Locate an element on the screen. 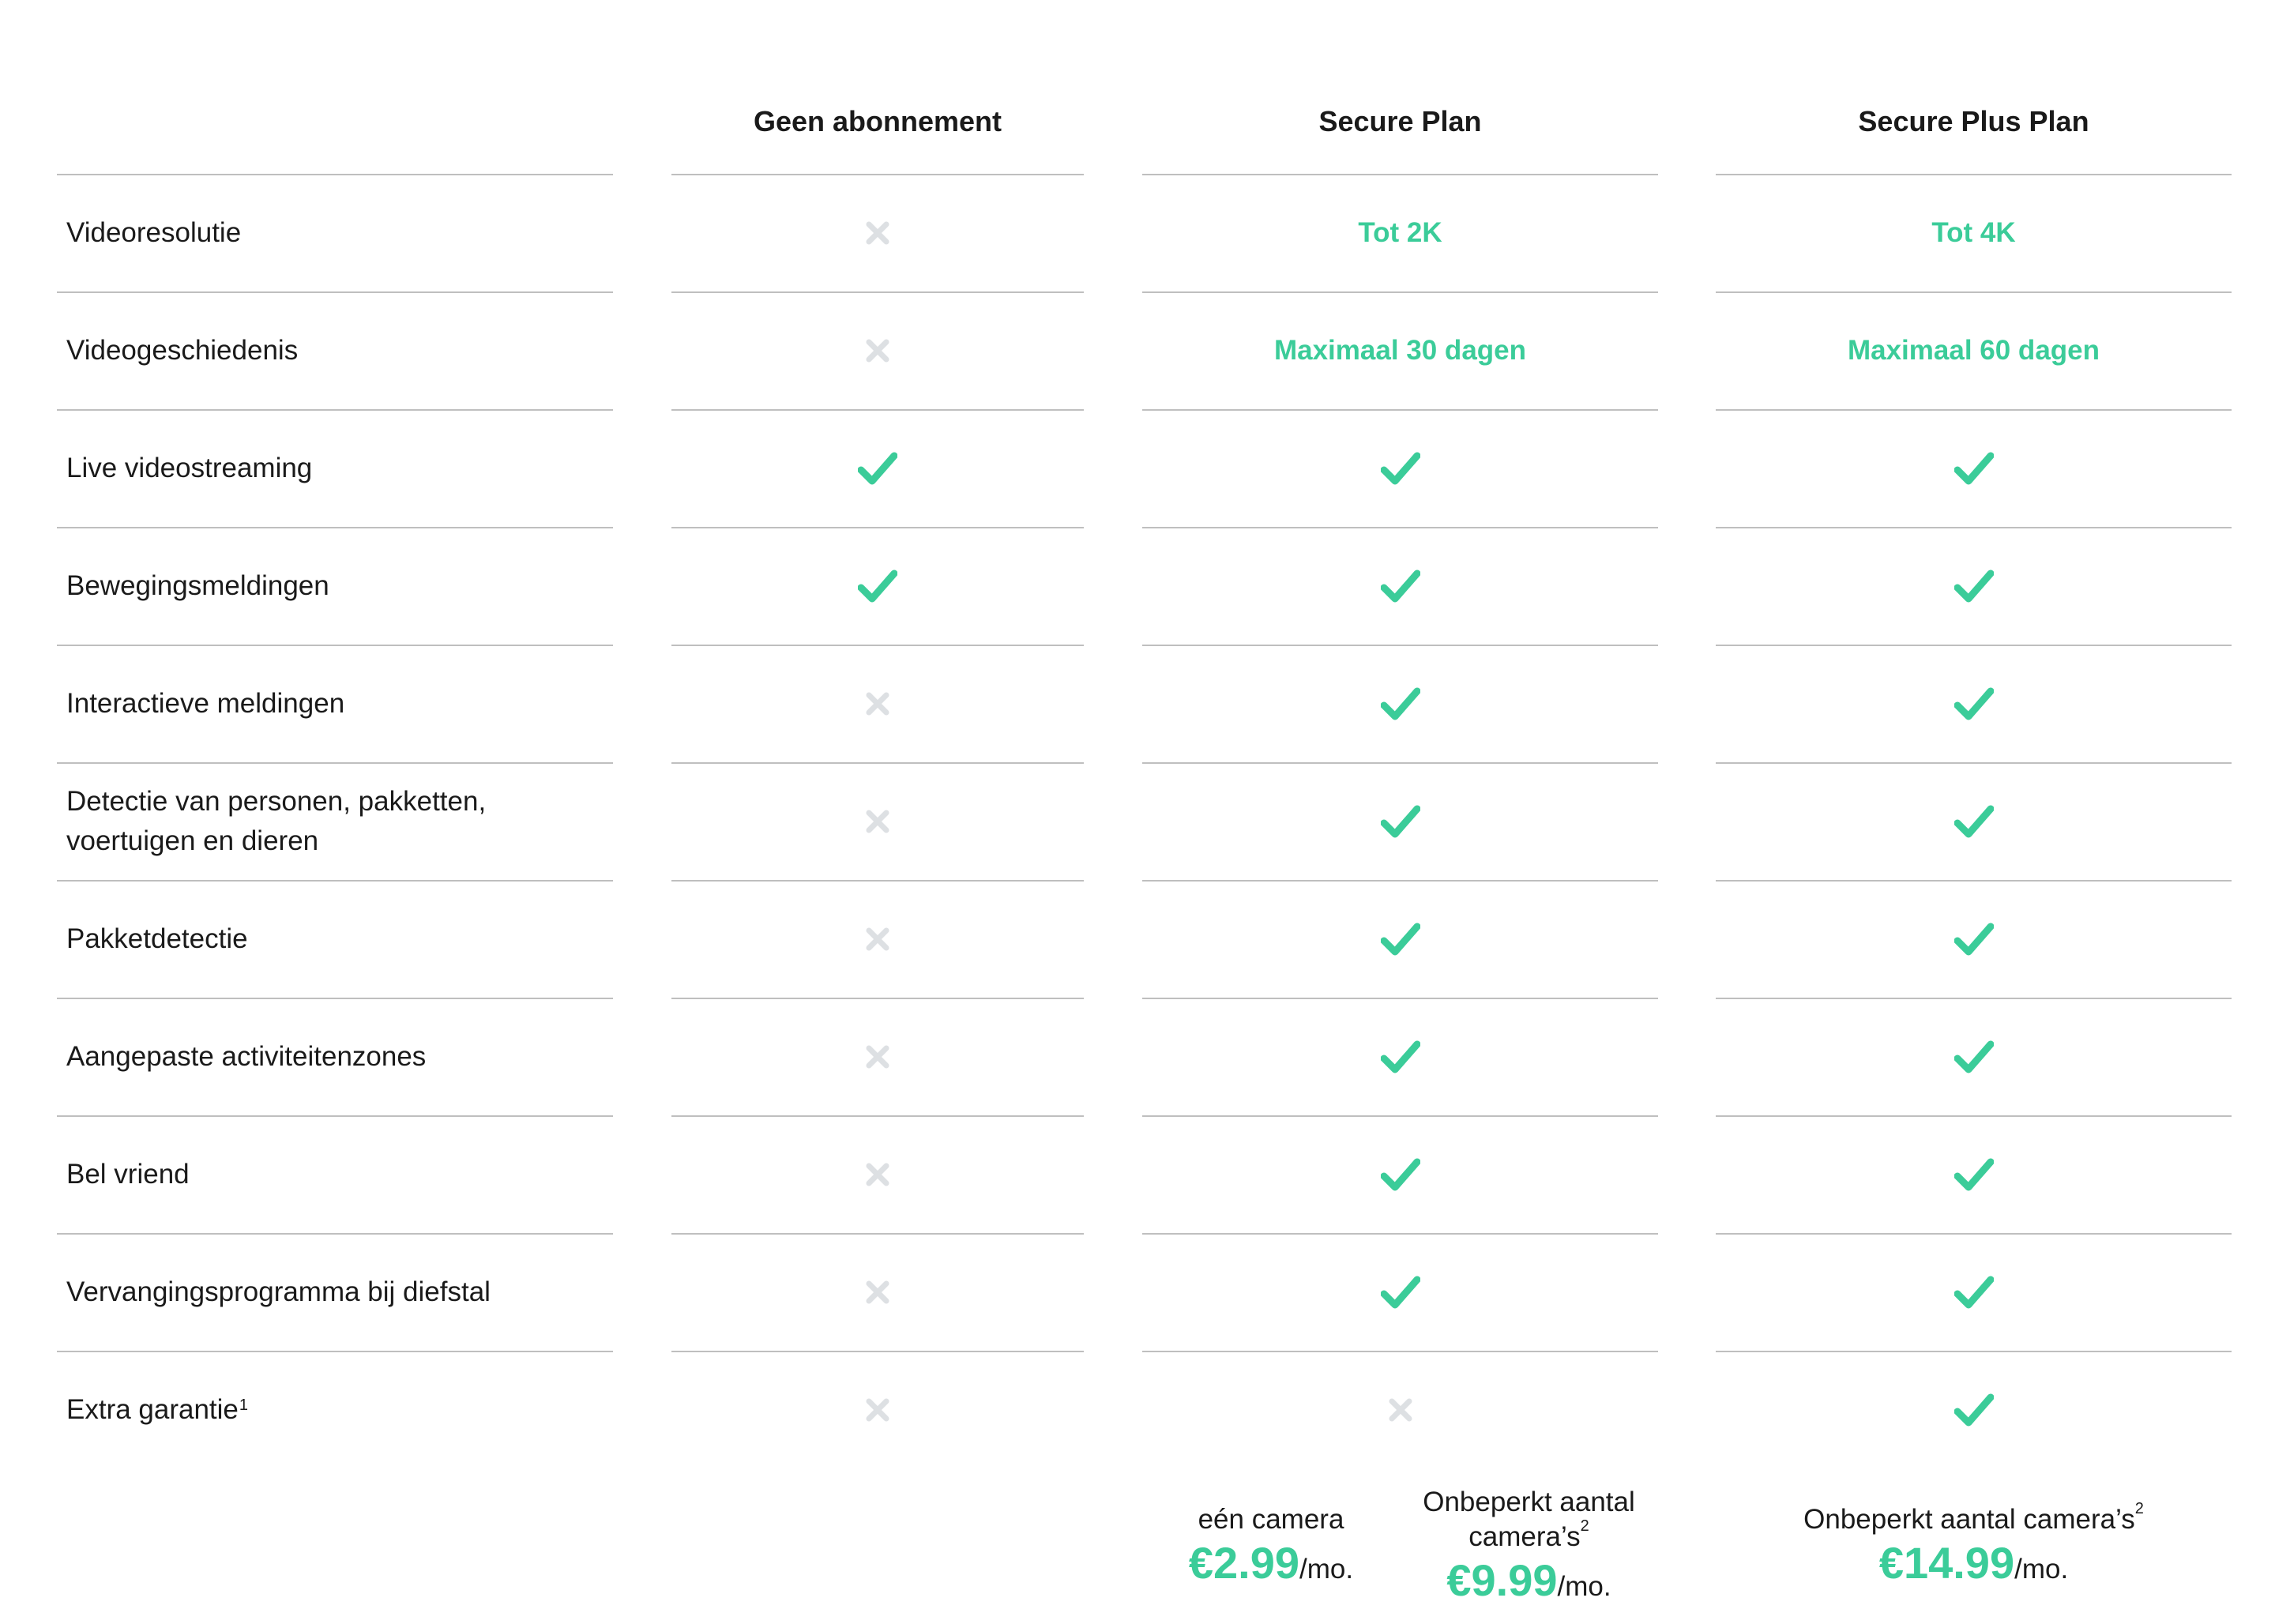 This screenshot has height=1624, width=2275. price-secure-single: eén camera €2.99/mo. is located at coordinates (1271, 1545).